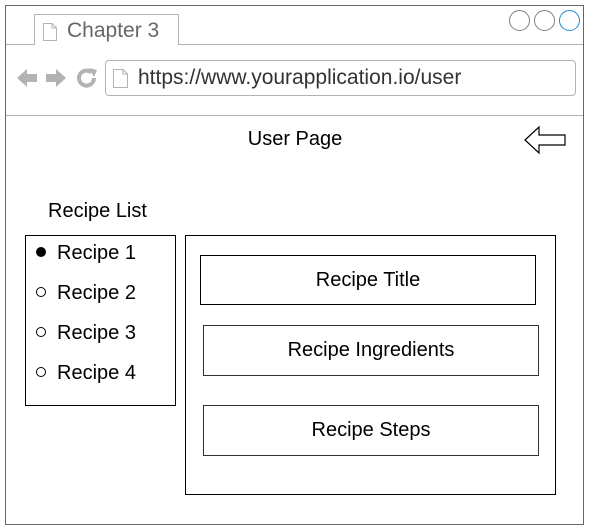 The image size is (591, 531). Describe the element at coordinates (519, 20) in the screenshot. I see `minimize-button` at that location.